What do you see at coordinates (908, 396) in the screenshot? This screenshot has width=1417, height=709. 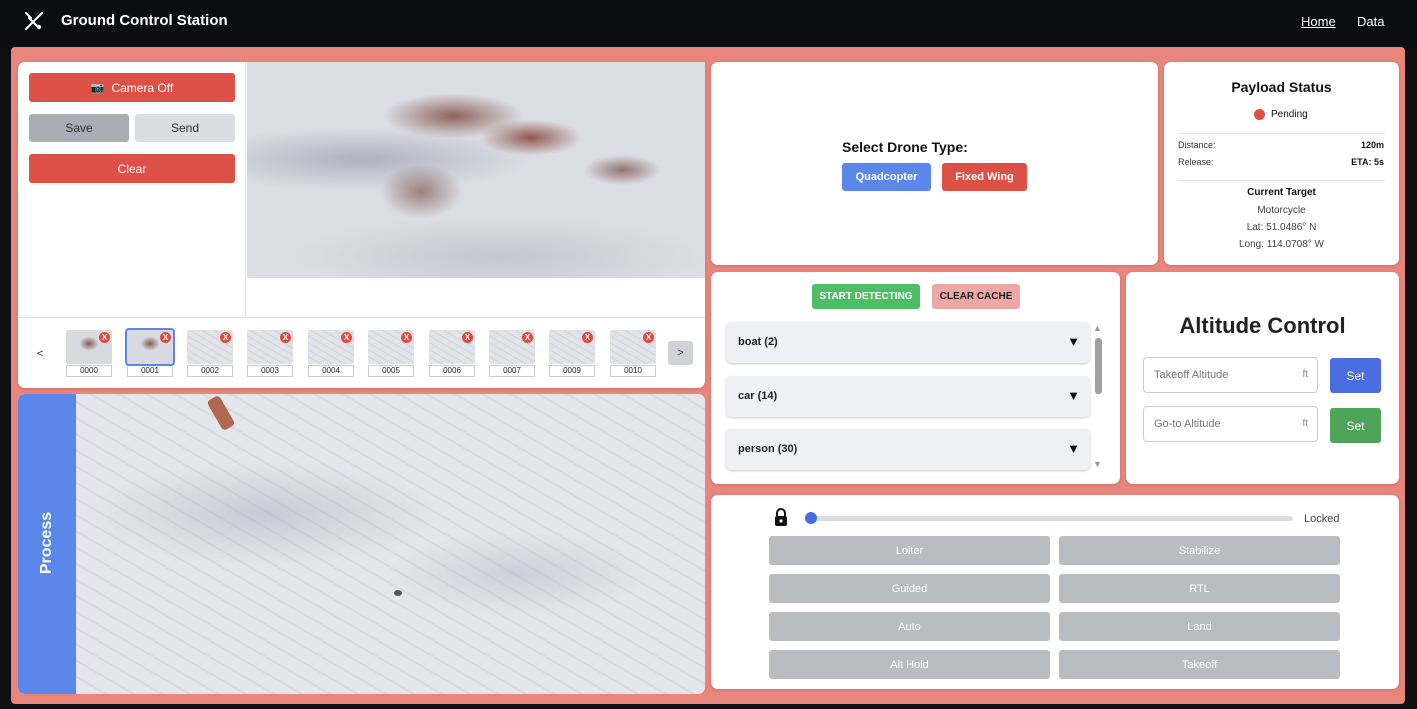 I see `detection-group: car (14) ▼` at bounding box center [908, 396].